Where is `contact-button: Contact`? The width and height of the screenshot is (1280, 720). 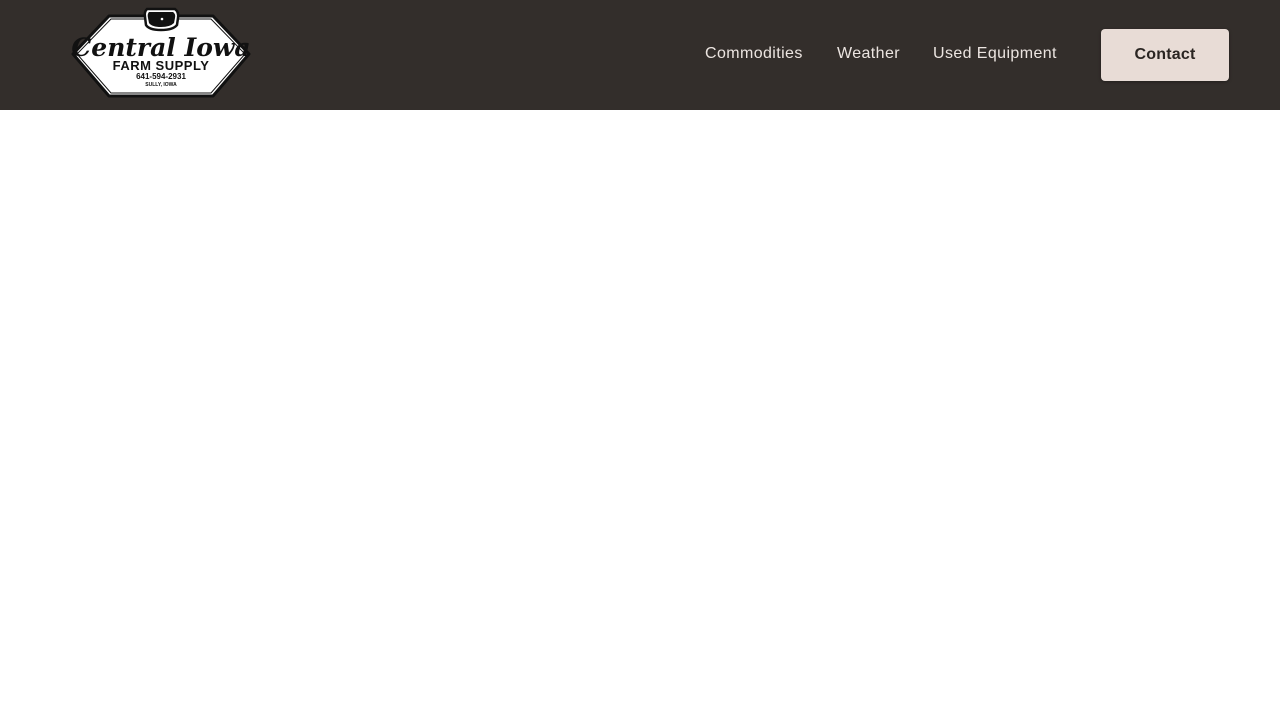 contact-button: Contact is located at coordinates (1165, 55).